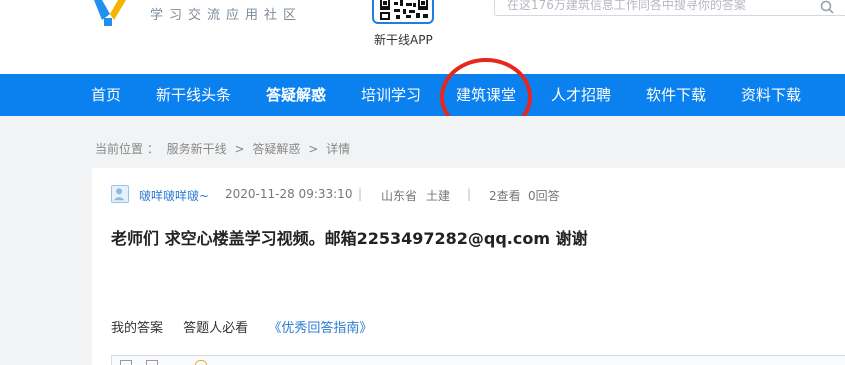  Describe the element at coordinates (276, 149) in the screenshot. I see `breadcrumb-item: 答疑解惑` at that location.